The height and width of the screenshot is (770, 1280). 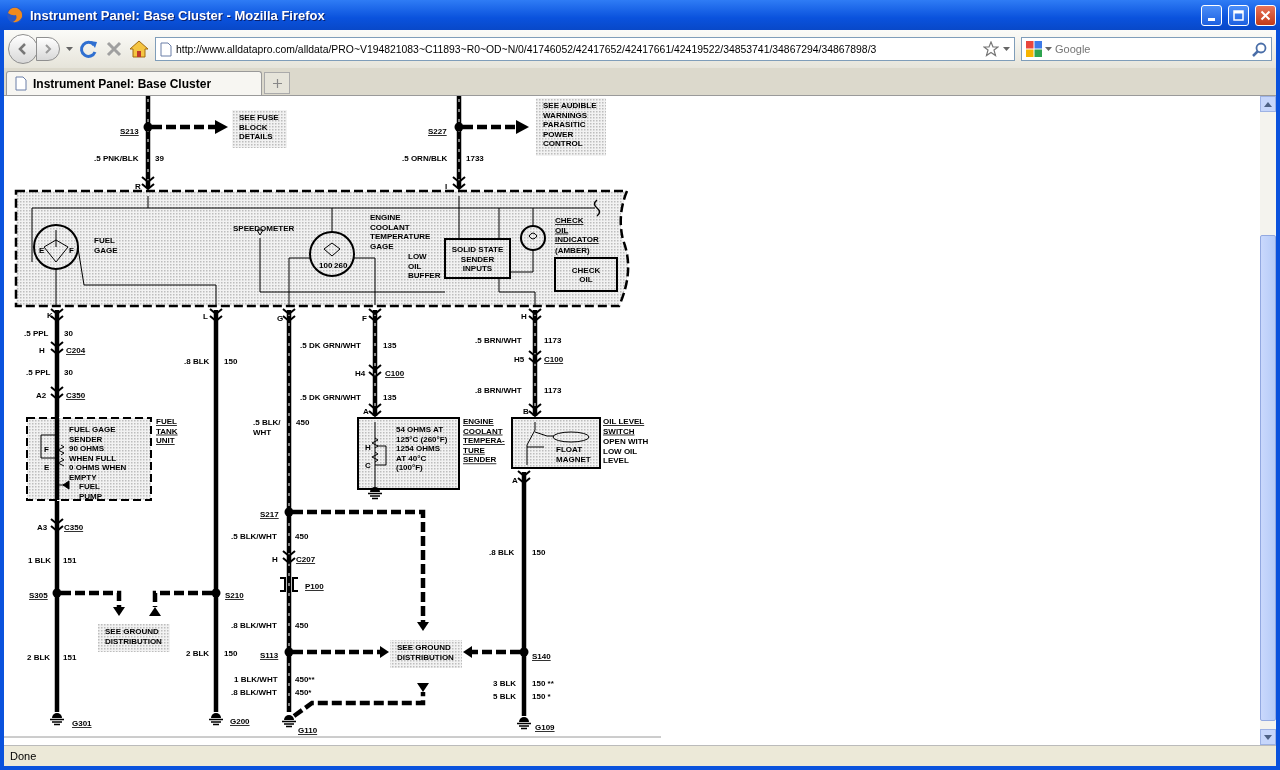 What do you see at coordinates (1259, 49) in the screenshot?
I see `search-icon` at bounding box center [1259, 49].